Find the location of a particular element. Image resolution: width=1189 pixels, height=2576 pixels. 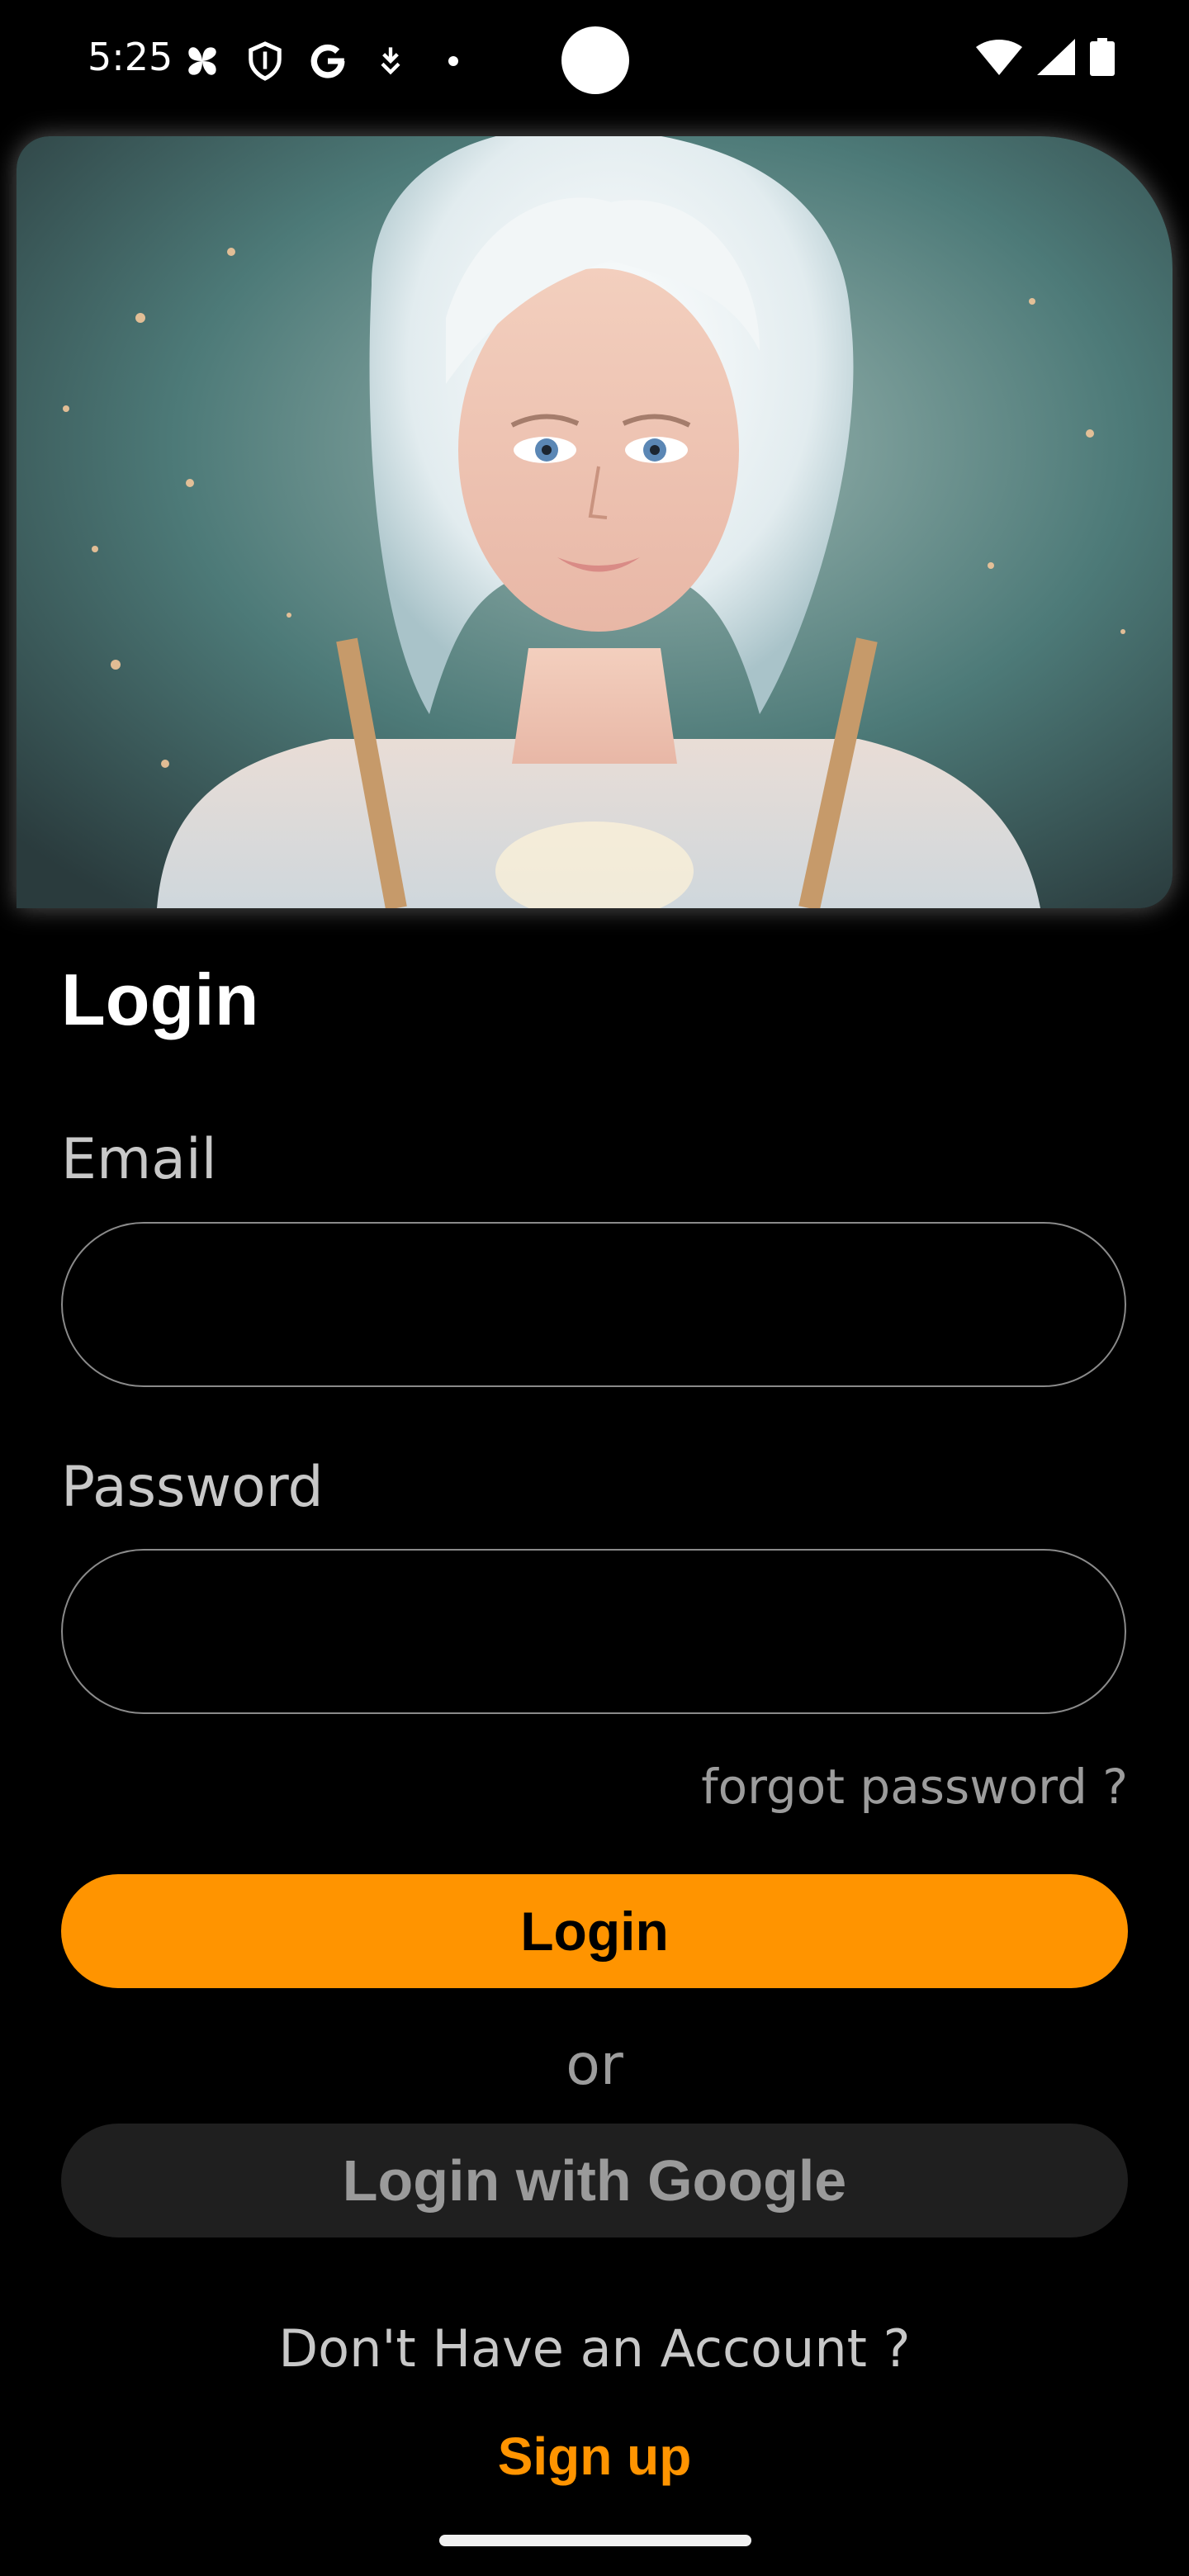

status-bar: 5:25 is located at coordinates (594, 62).